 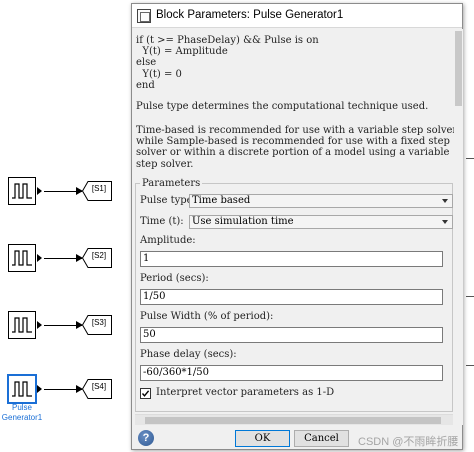 I want to click on interpret-vector-checkbox, so click(x=145, y=393).